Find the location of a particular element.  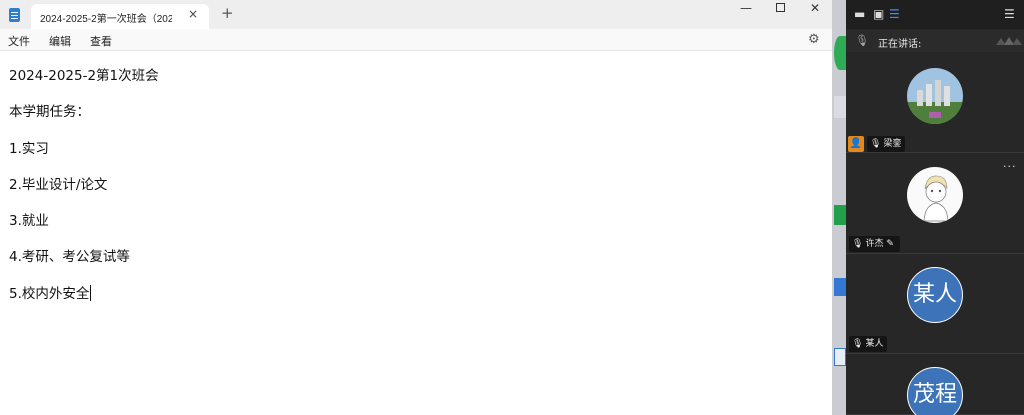

pencil-icon: ✎ is located at coordinates (890, 244).